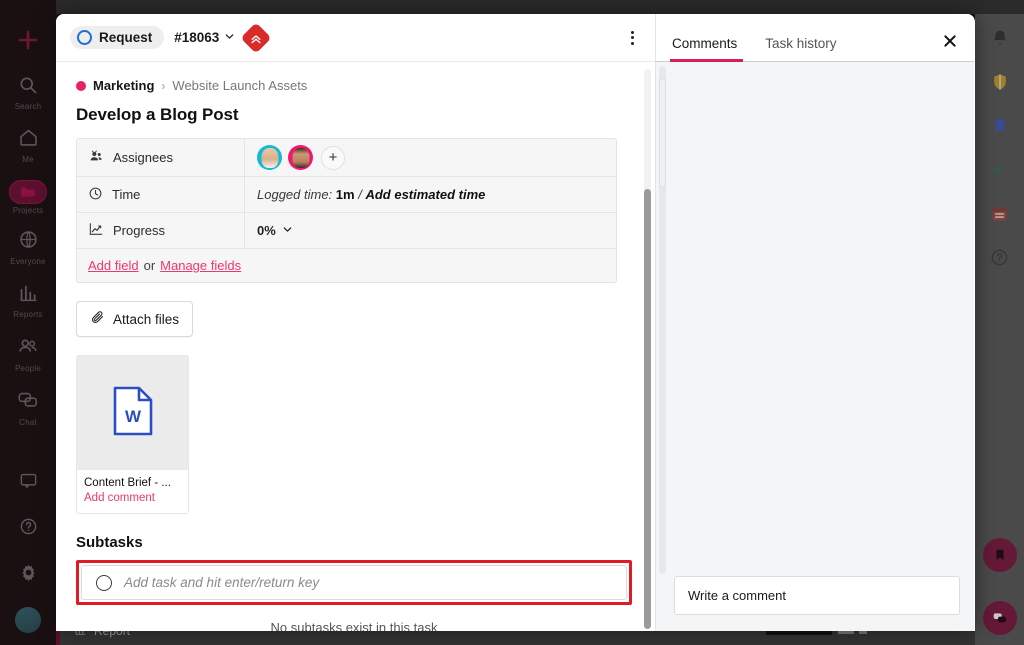 The width and height of the screenshot is (1024, 645). I want to click on sidebar-item-chat: Chat, so click(28, 408).